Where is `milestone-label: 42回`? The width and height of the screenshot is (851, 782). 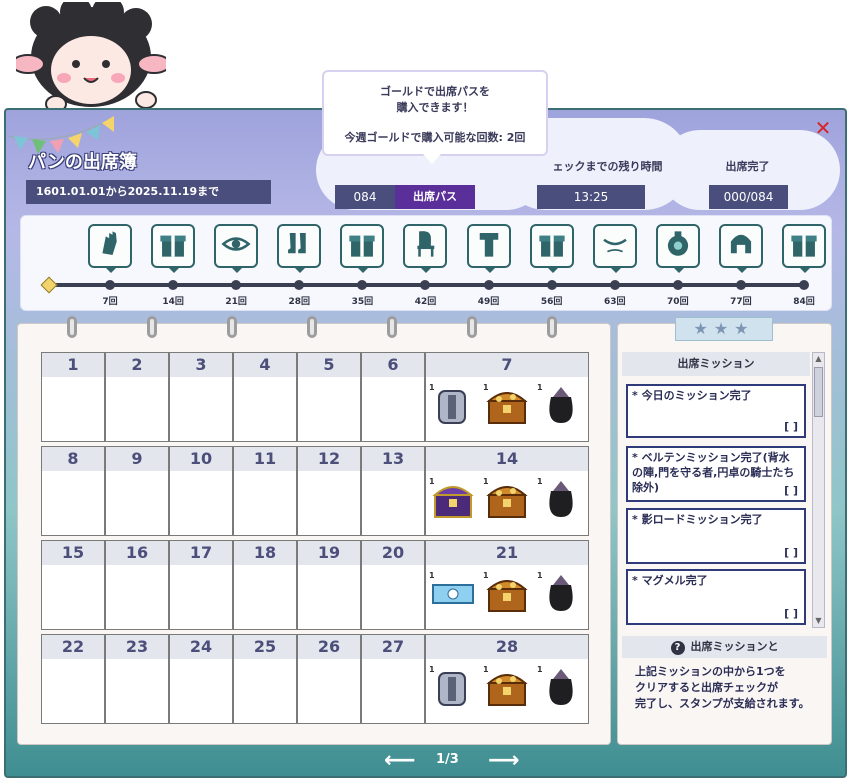
milestone-label: 42回 is located at coordinates (425, 302).